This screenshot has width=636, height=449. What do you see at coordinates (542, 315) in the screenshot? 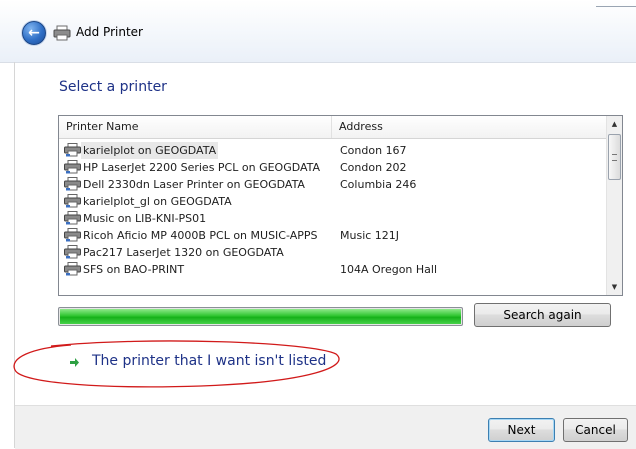
I see `search-again-button: Search again` at bounding box center [542, 315].